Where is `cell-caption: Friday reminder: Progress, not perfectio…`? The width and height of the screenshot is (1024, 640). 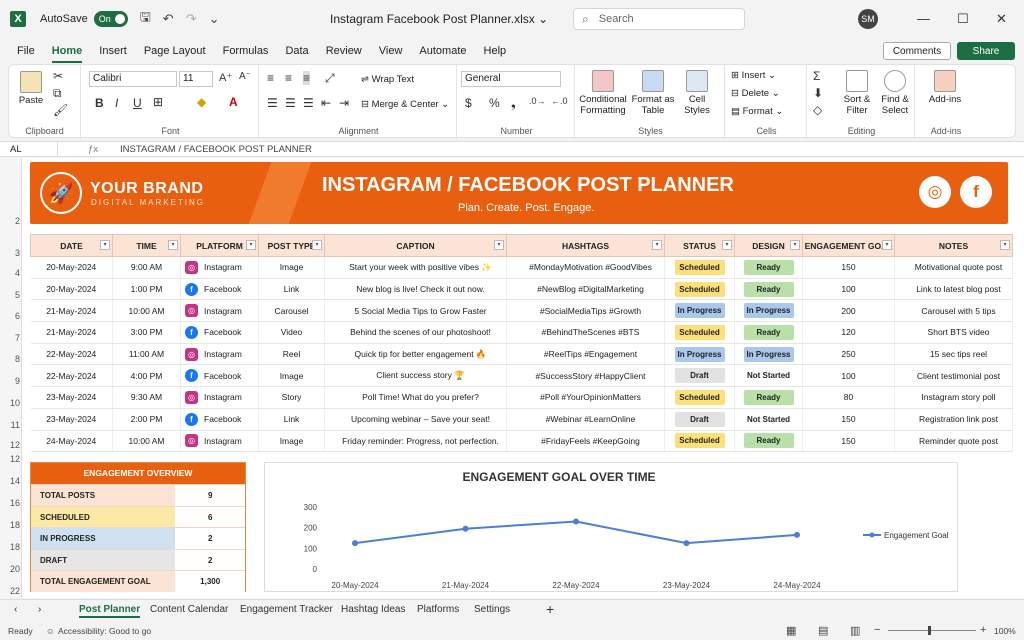
cell-caption: Friday reminder: Progress, not perfectio… is located at coordinates (415, 441).